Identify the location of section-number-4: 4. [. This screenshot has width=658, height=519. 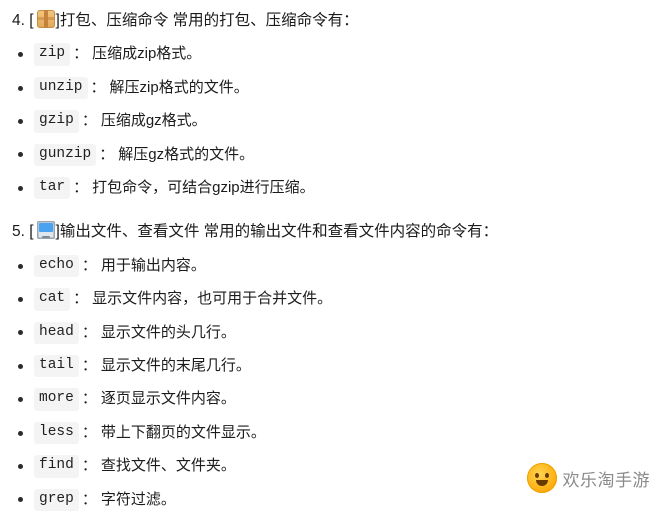
(23, 20).